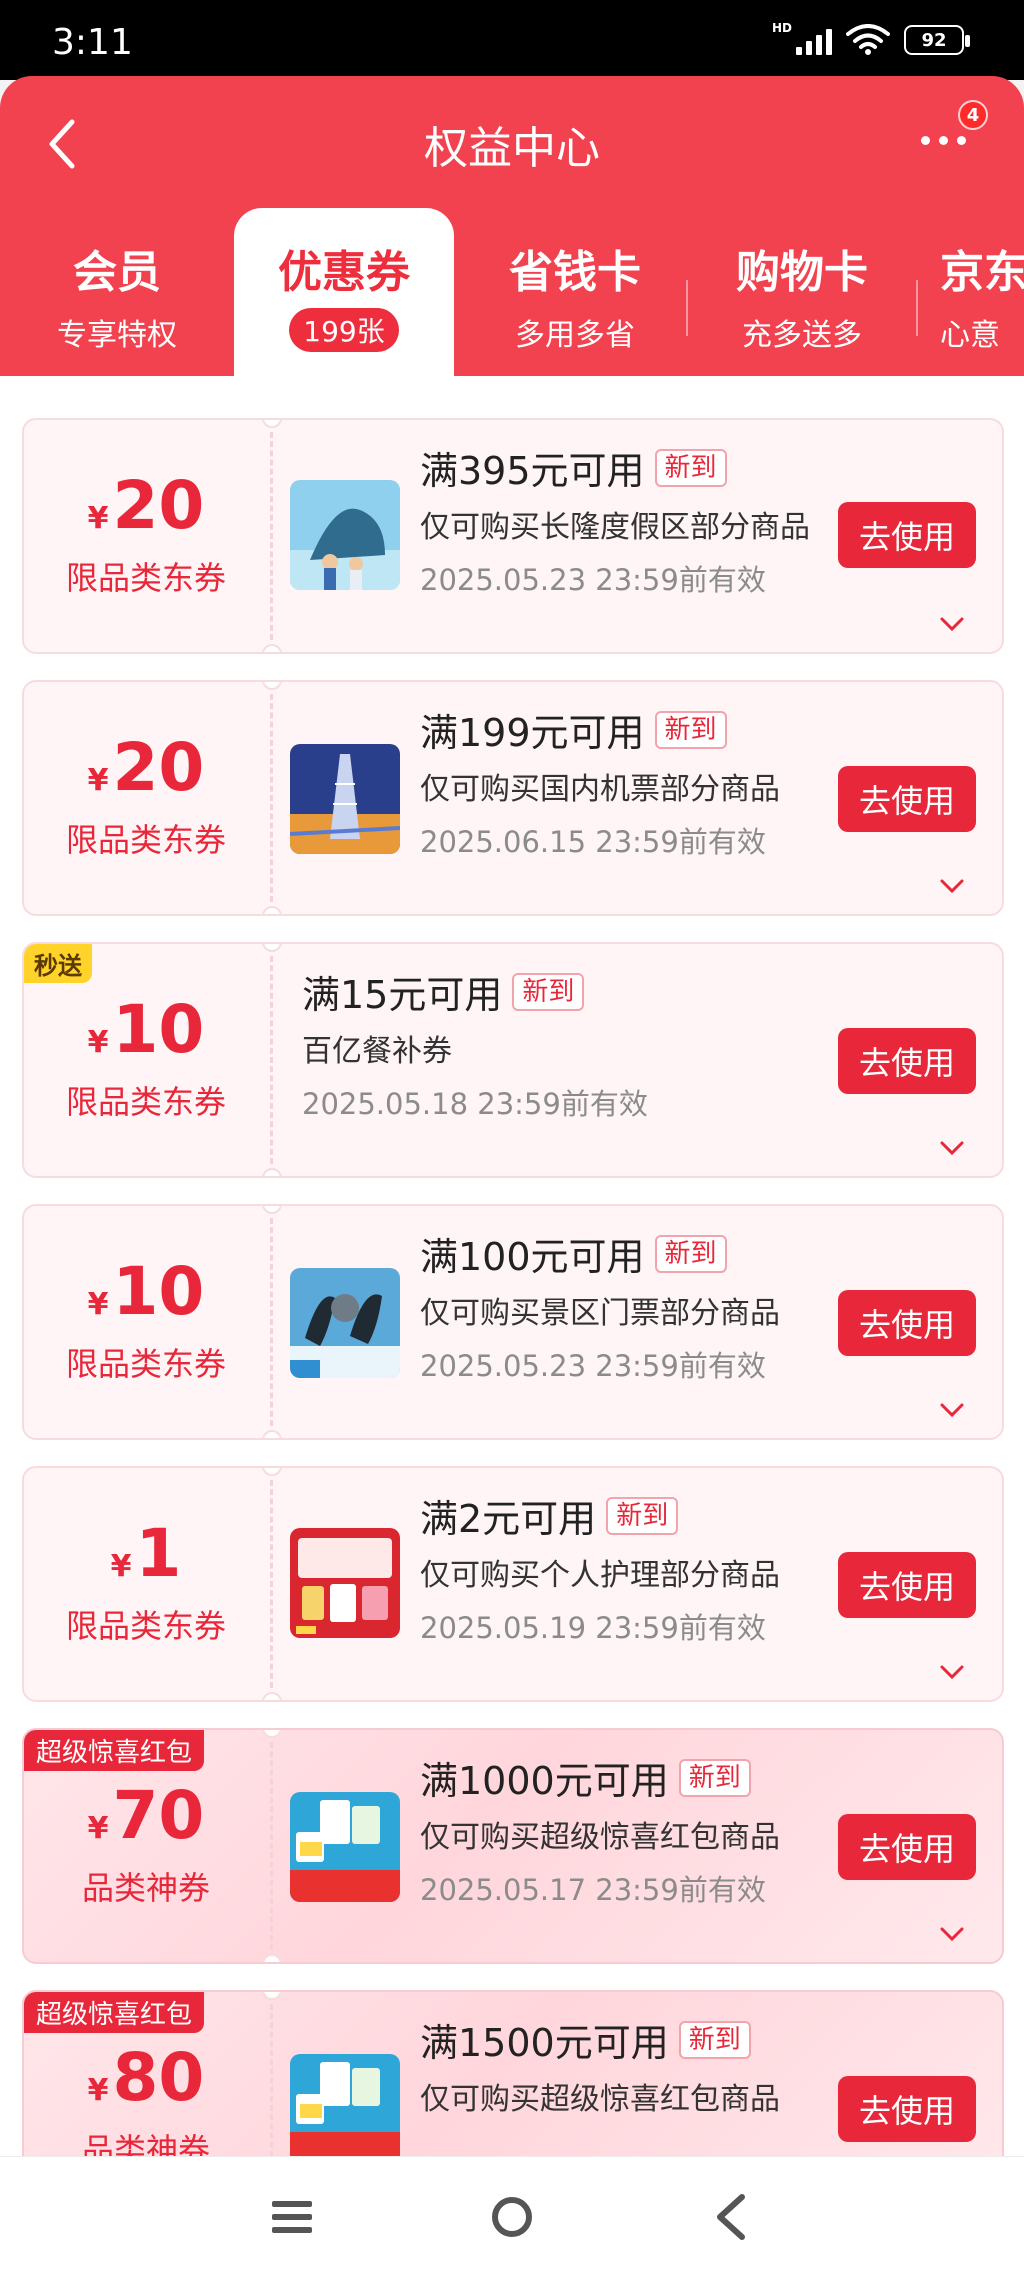  Describe the element at coordinates (158, 1291) in the screenshot. I see `coupon-amount: 10` at that location.